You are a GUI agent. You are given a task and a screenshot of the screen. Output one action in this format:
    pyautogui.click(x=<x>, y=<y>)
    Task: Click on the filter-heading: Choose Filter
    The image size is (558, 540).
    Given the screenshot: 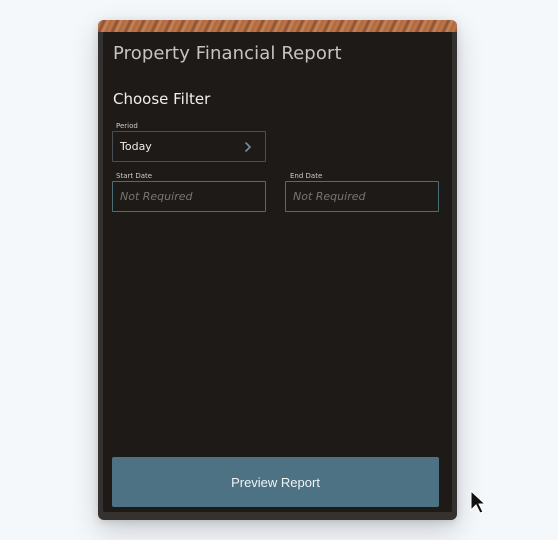 What is the action you would take?
    pyautogui.click(x=162, y=99)
    